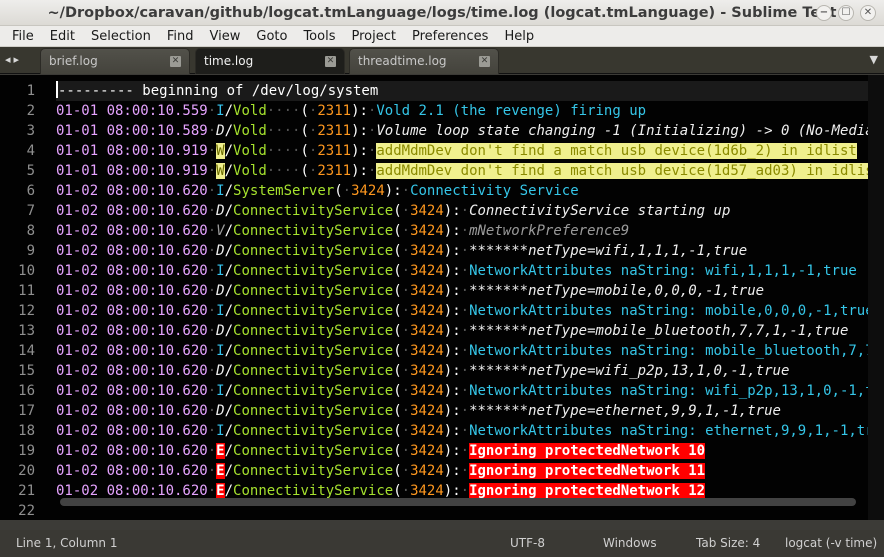  Describe the element at coordinates (334, 131) in the screenshot. I see `log-pid: 2311` at that location.